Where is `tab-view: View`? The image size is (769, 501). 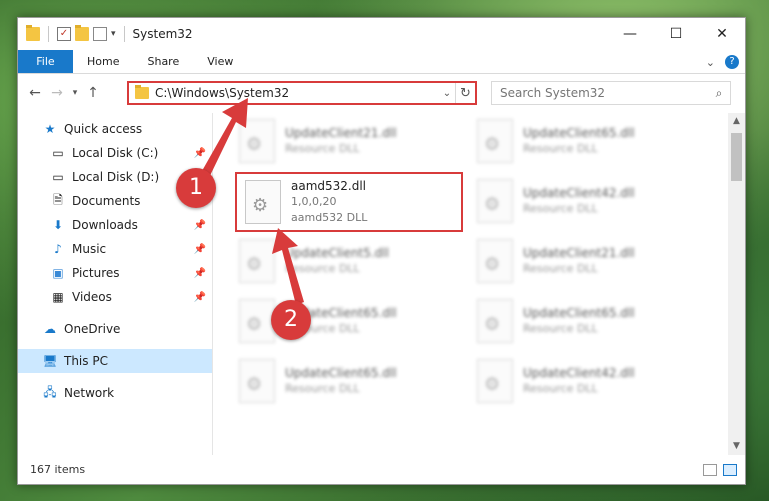 tab-view: View is located at coordinates (220, 61).